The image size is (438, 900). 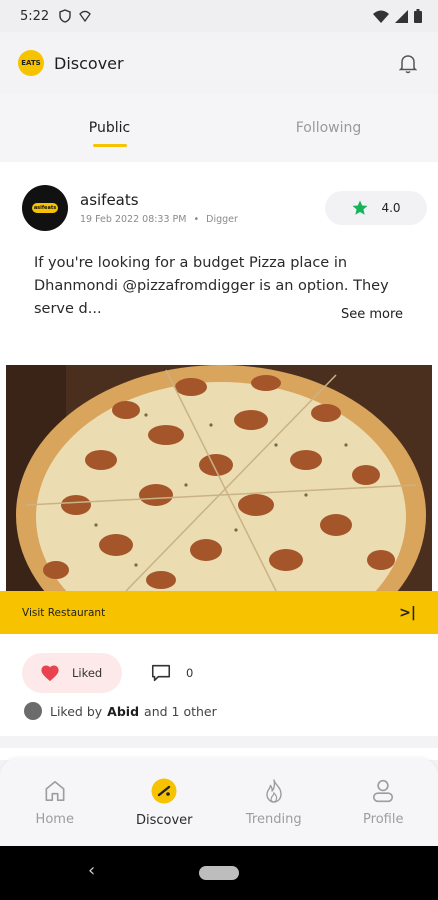 I want to click on system-home-pill, so click(x=219, y=873).